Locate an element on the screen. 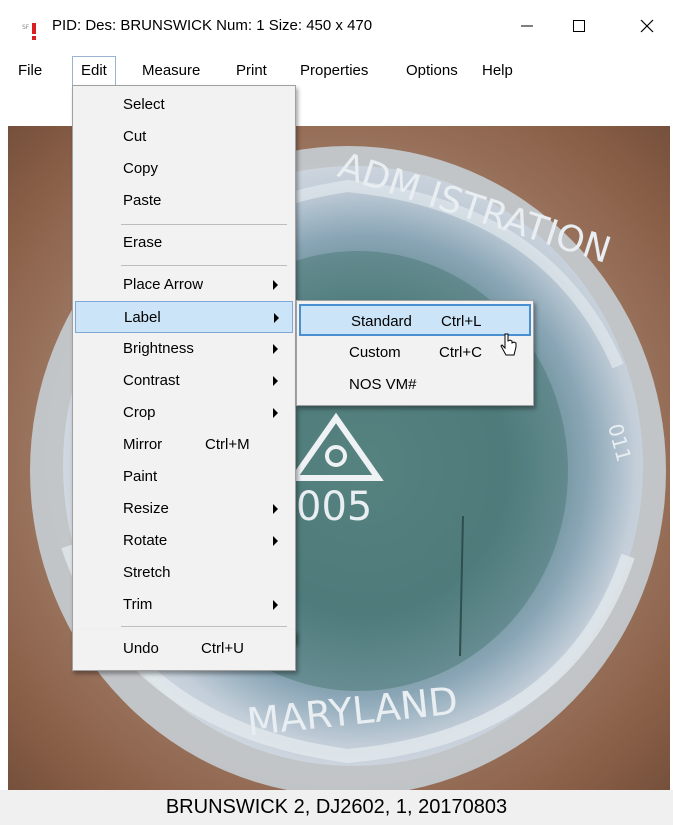 Image resolution: width=673 pixels, height=825 pixels. maximize-button is located at coordinates (579, 26).